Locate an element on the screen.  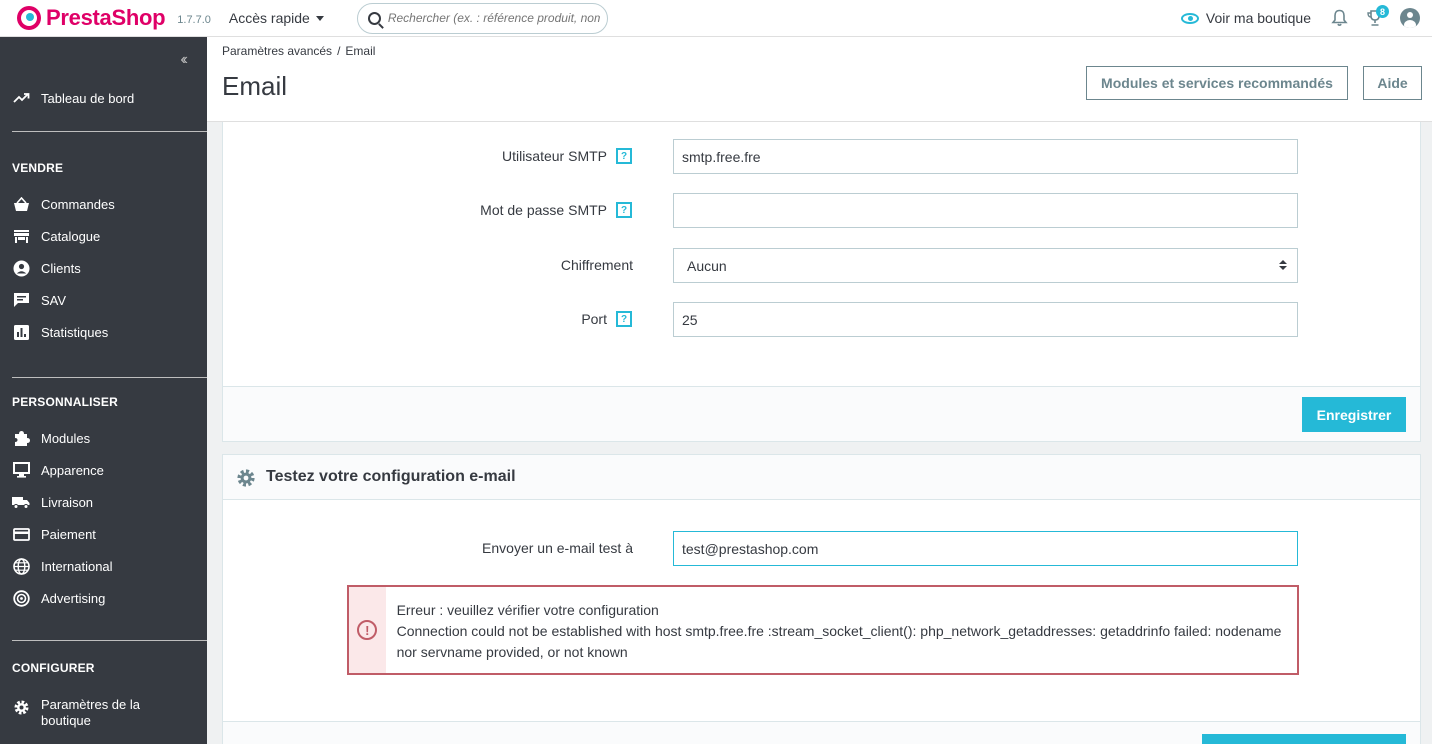
panel-footer is located at coordinates (821, 732).